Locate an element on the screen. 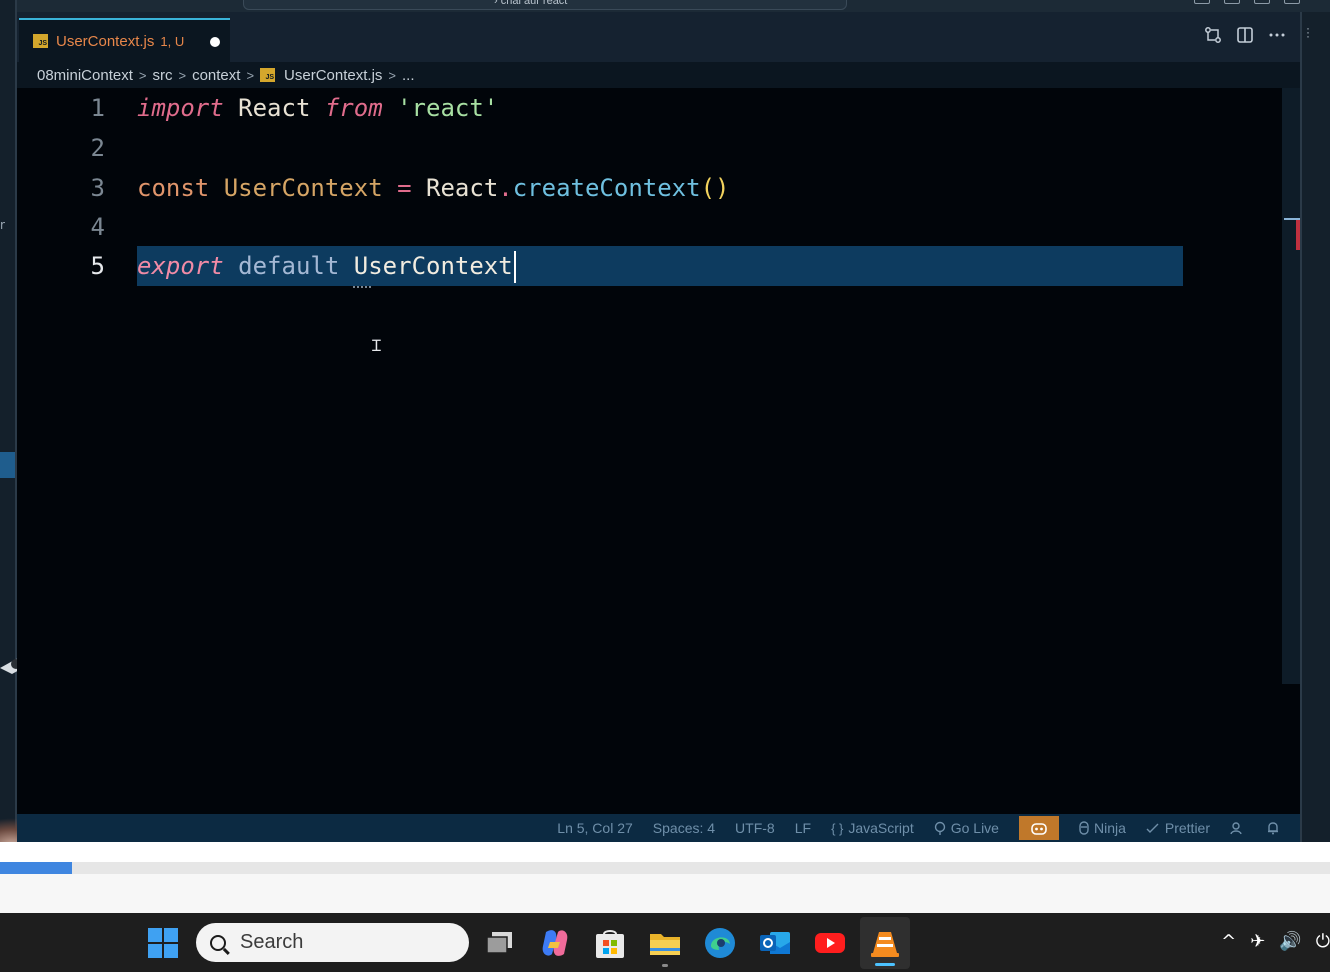  split-editor-icon is located at coordinates (1245, 35).